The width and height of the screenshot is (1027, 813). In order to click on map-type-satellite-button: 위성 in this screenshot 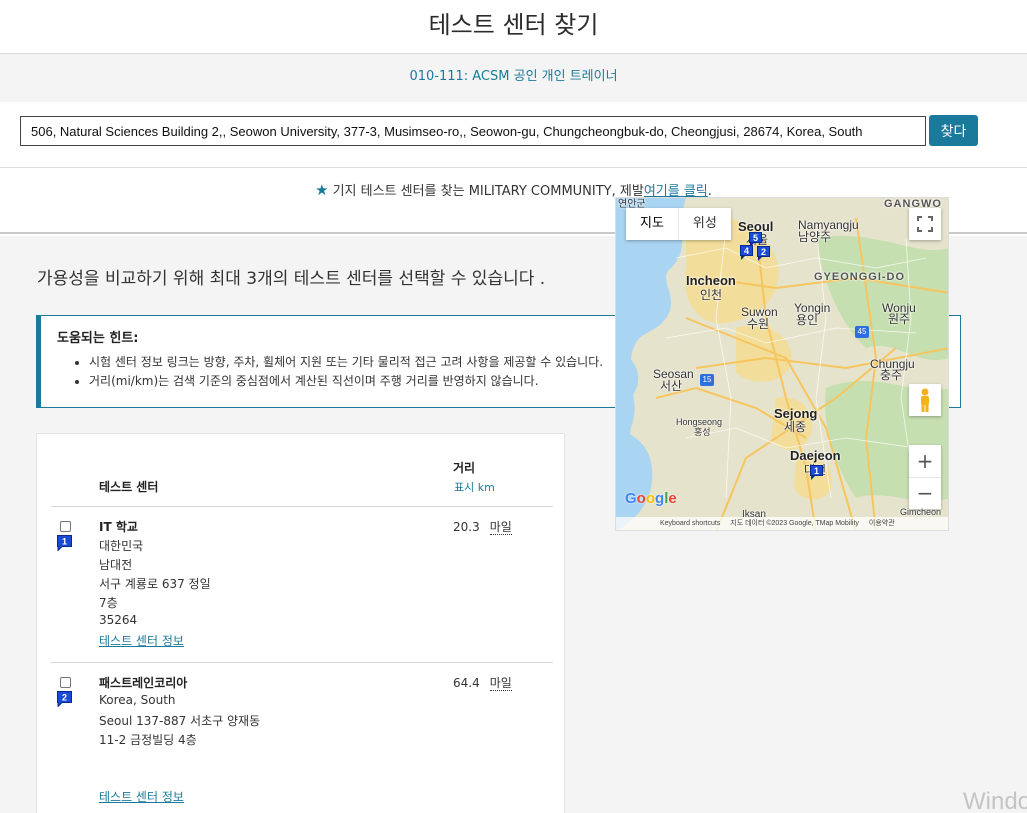, I will do `click(705, 224)`.